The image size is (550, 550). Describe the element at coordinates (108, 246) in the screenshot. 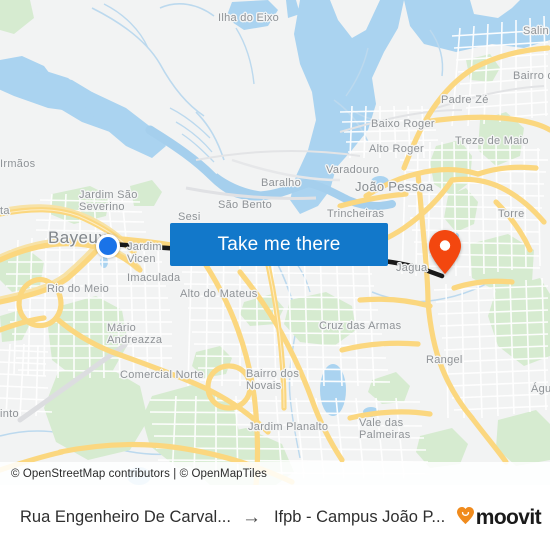

I see `origin-marker-dot` at that location.